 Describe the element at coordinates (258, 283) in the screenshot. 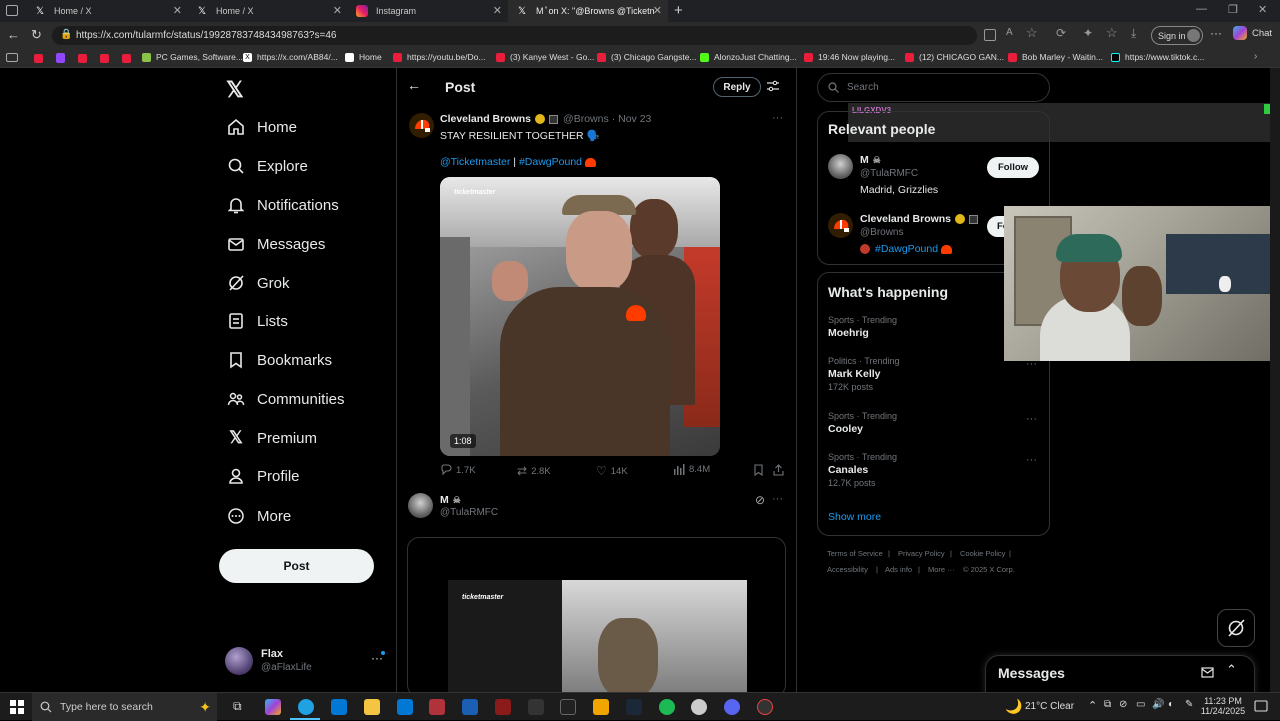

I see `sidebar-item-grok: Grok` at that location.